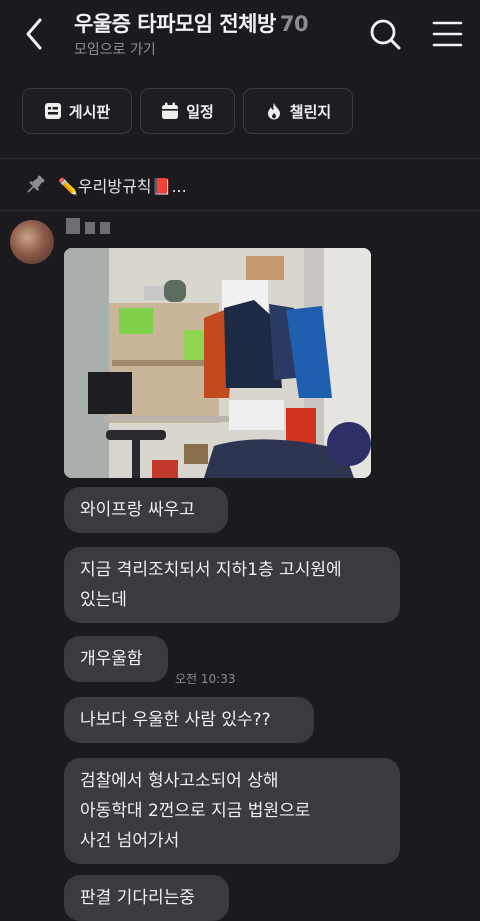  What do you see at coordinates (137, 898) in the screenshot?
I see `message-text-line: 판결 기다리는중` at bounding box center [137, 898].